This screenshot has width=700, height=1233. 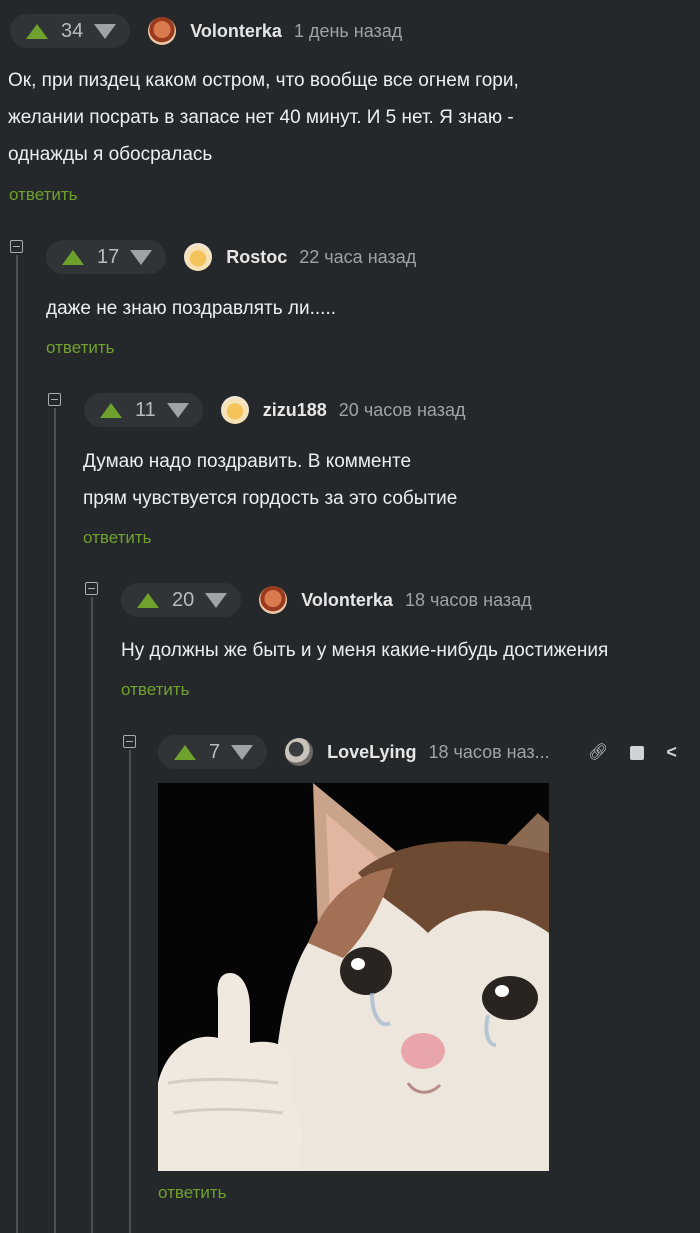 What do you see at coordinates (637, 753) in the screenshot?
I see `save-icon` at bounding box center [637, 753].